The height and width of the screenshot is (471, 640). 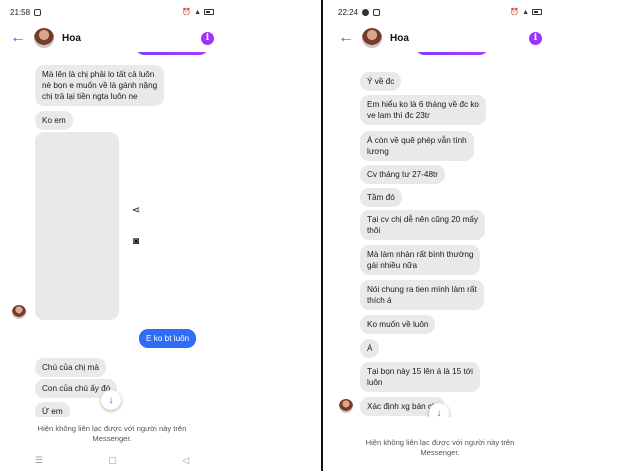 What do you see at coordinates (185, 460) in the screenshot?
I see `back-icon: ◁` at bounding box center [185, 460].